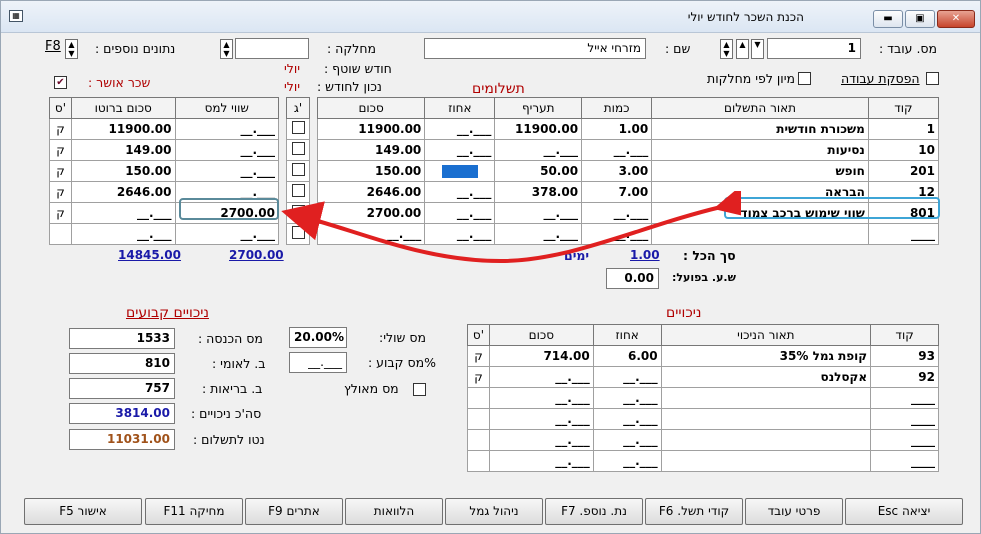 Image resolution: width=981 pixels, height=534 pixels. Describe the element at coordinates (226, 413) in the screenshot. I see `total-deductions-label: סה'כ ניכויים :` at that location.